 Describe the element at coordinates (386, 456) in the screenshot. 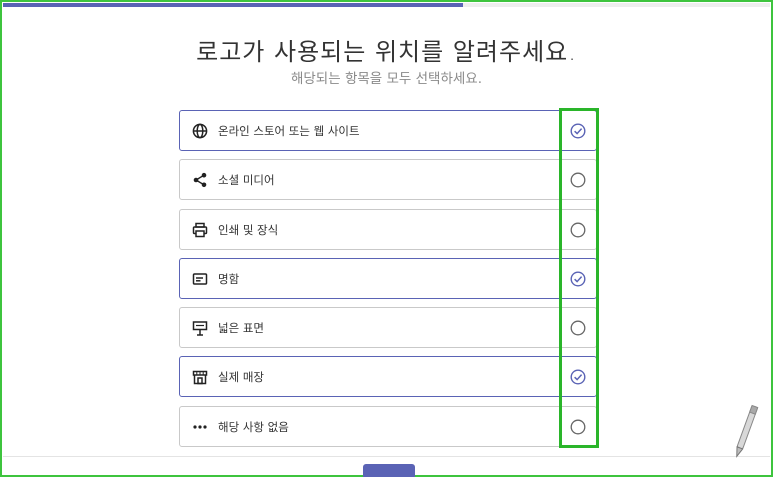

I see `footer-divider` at that location.